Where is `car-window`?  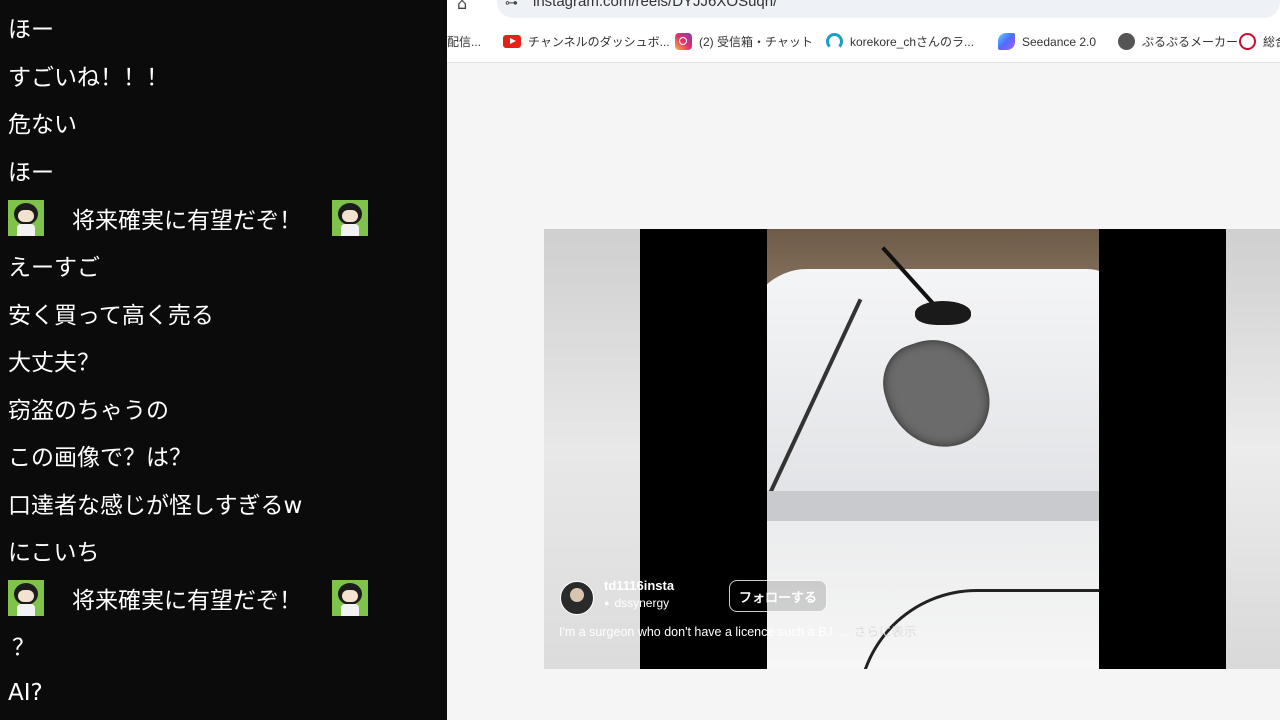 car-window is located at coordinates (933, 506).